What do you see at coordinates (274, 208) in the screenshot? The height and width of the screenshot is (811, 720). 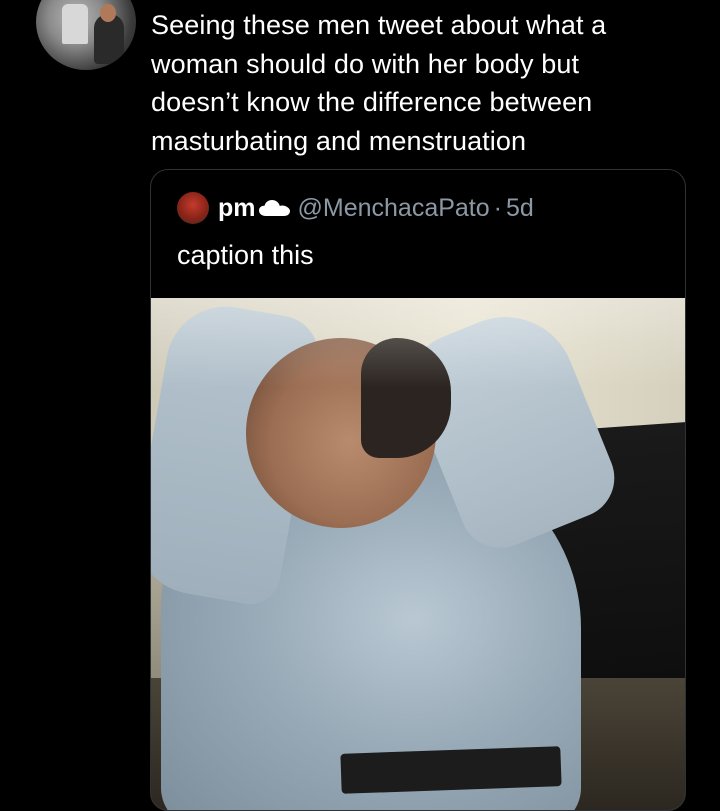 I see `cloud-icon` at bounding box center [274, 208].